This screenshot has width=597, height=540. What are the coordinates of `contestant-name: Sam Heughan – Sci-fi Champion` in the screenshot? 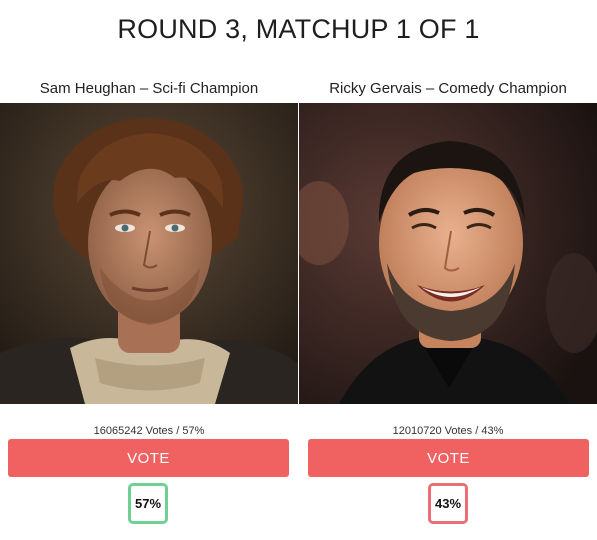 It's located at (149, 88).